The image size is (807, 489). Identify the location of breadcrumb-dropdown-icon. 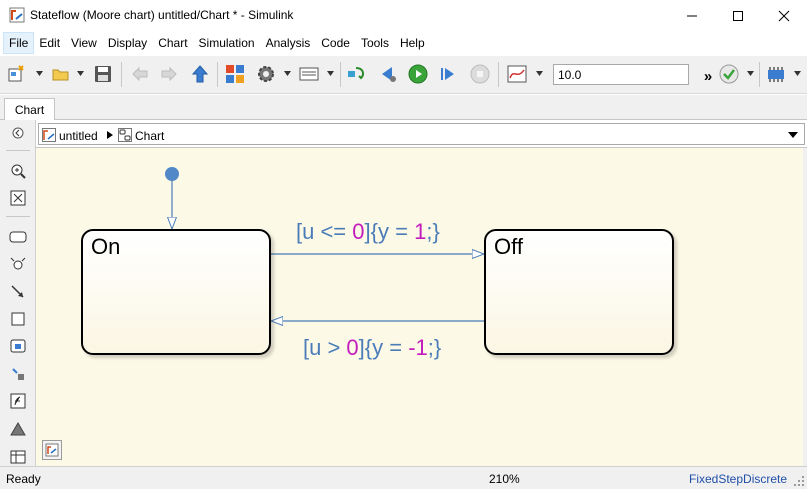
(793, 135).